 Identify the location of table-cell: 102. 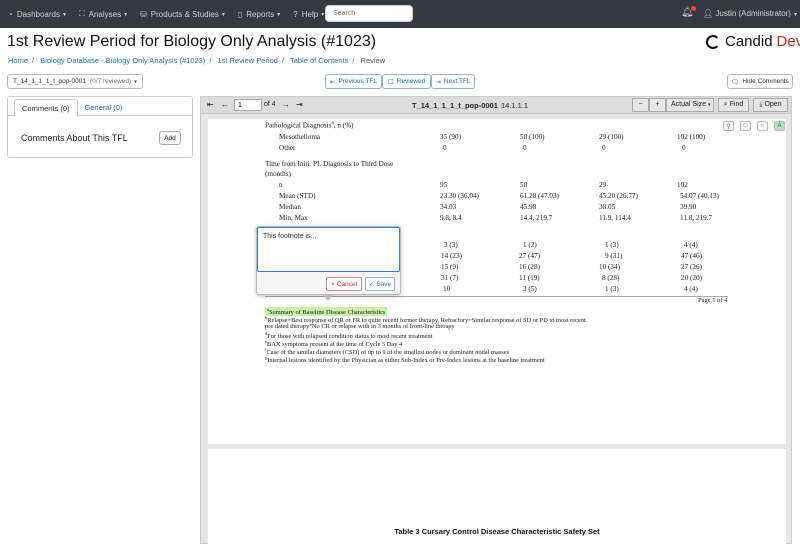
(682, 185).